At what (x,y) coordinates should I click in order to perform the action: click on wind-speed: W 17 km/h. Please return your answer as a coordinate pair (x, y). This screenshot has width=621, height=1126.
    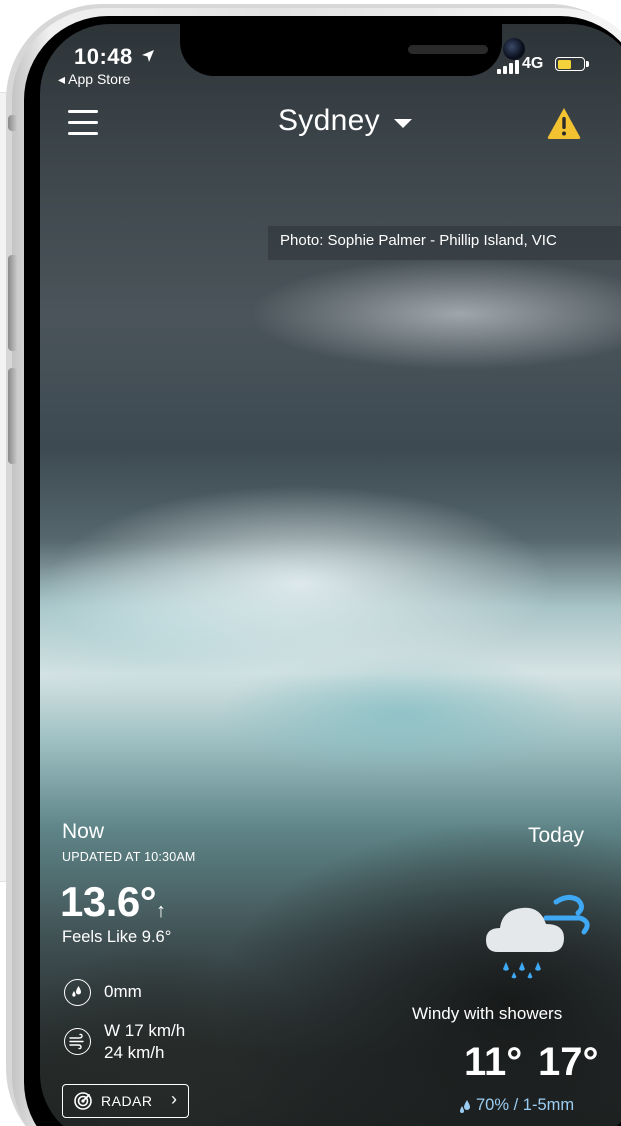
    Looking at the image, I should click on (145, 1030).